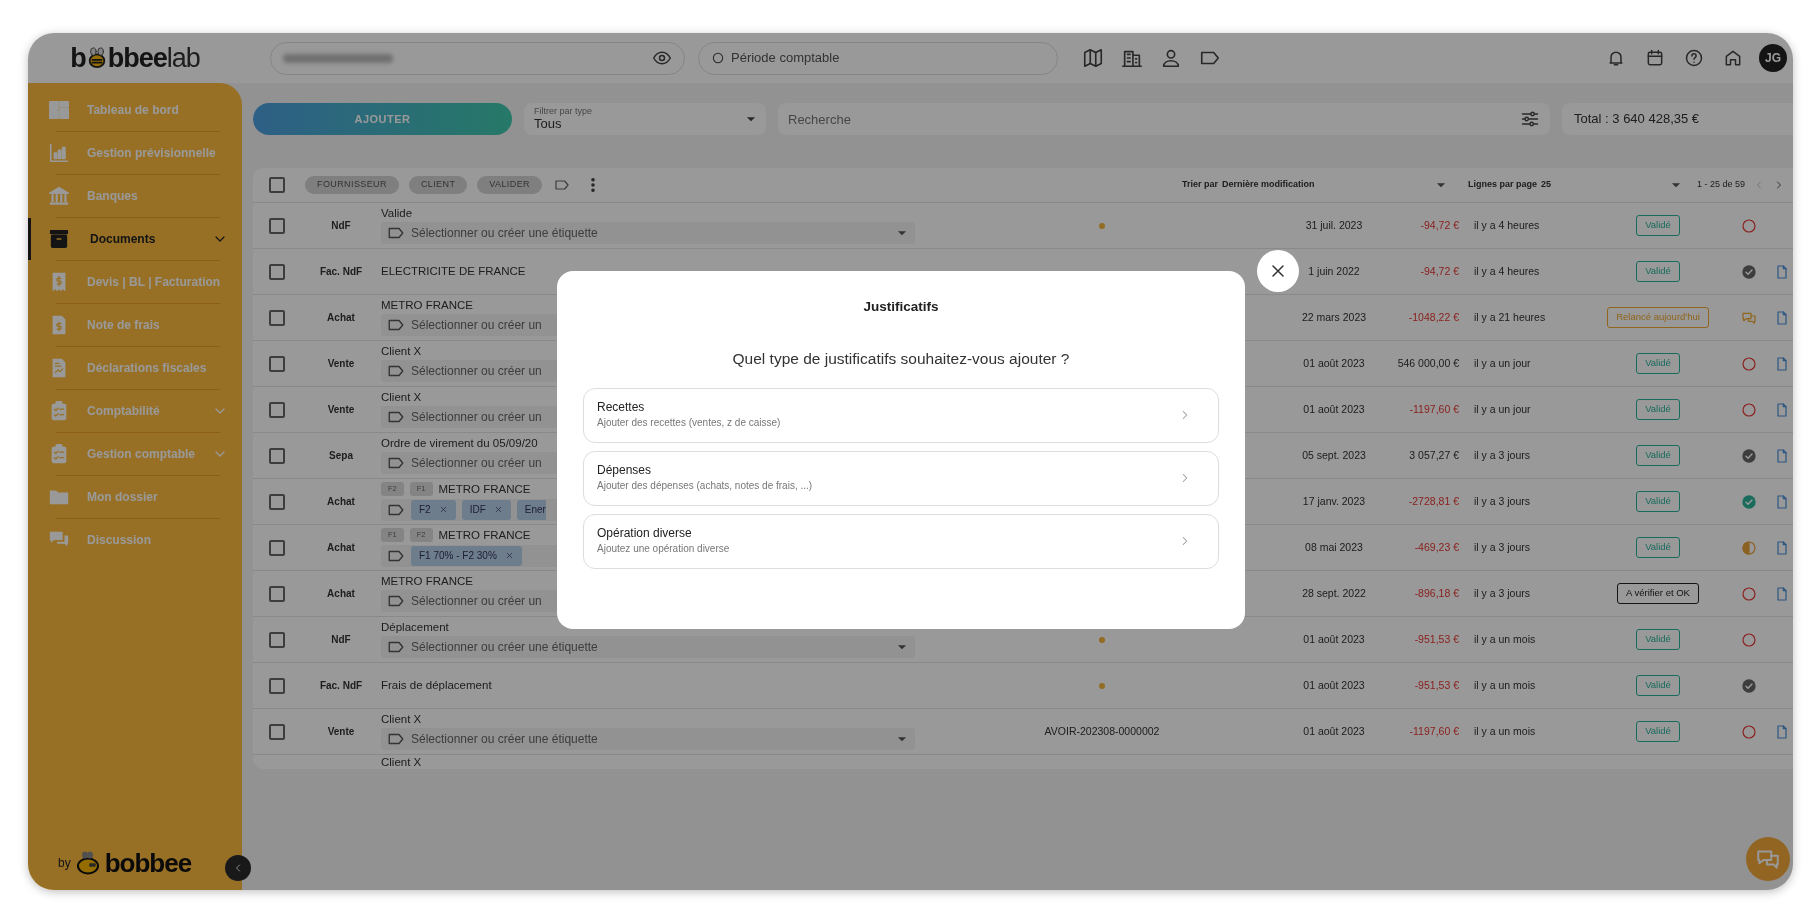  I want to click on option-button: Dépenses Ajouter des dépenses (achats, notes de frais, ...), so click(901, 478).